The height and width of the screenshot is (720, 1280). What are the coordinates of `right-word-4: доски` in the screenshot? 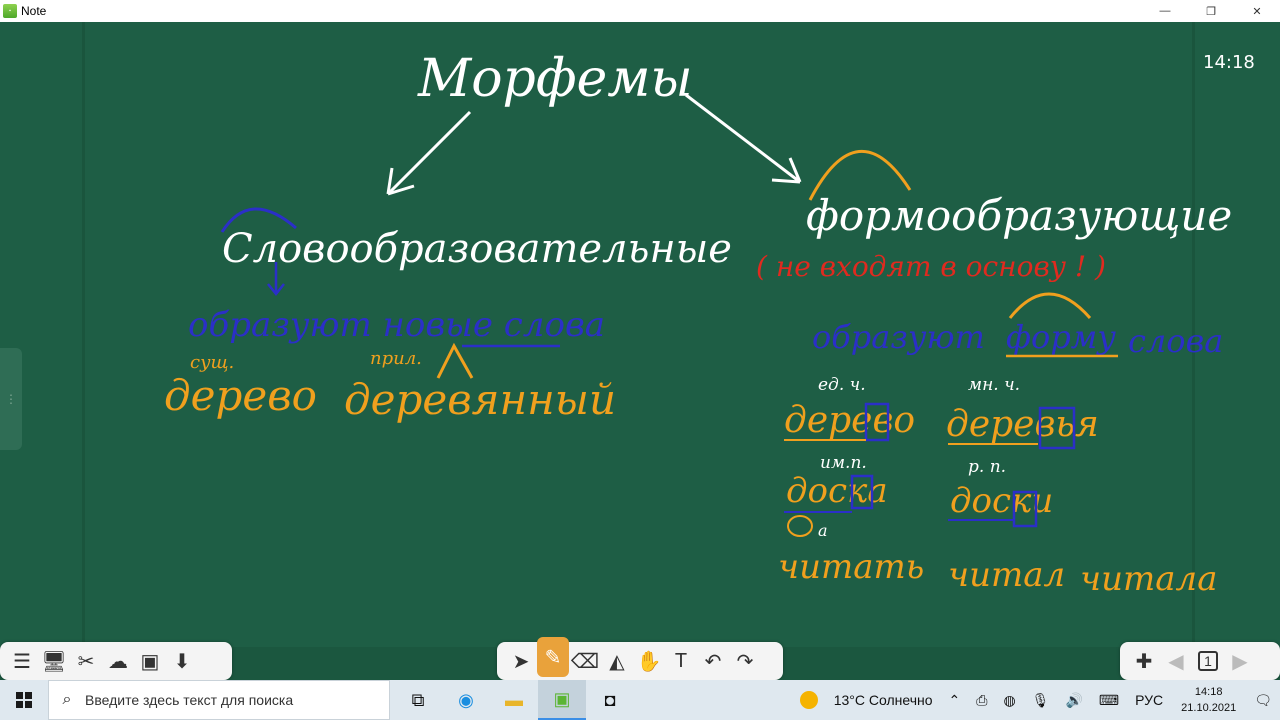 It's located at (1001, 501).